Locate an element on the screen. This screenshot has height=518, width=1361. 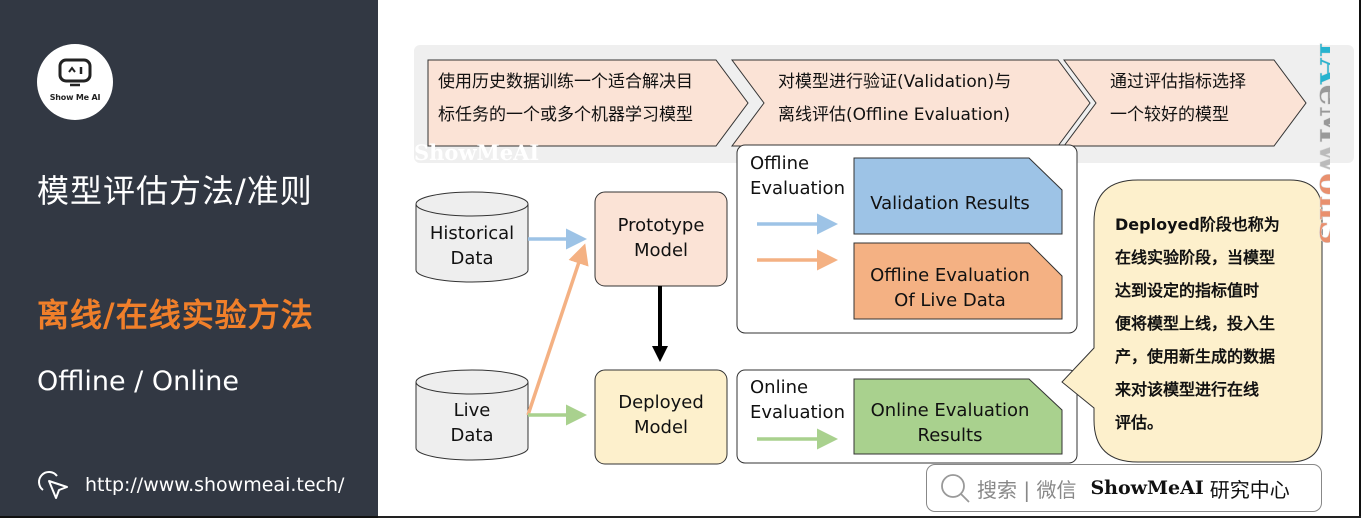
wechat-search-bar: 搜索 | 微信 ShowMeAI 研究中心 is located at coordinates (1124, 488).